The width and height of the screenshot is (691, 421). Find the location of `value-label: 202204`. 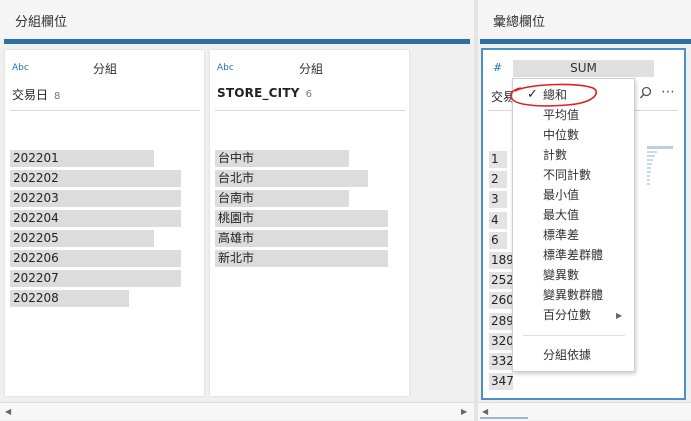

value-label: 202204 is located at coordinates (36, 218).